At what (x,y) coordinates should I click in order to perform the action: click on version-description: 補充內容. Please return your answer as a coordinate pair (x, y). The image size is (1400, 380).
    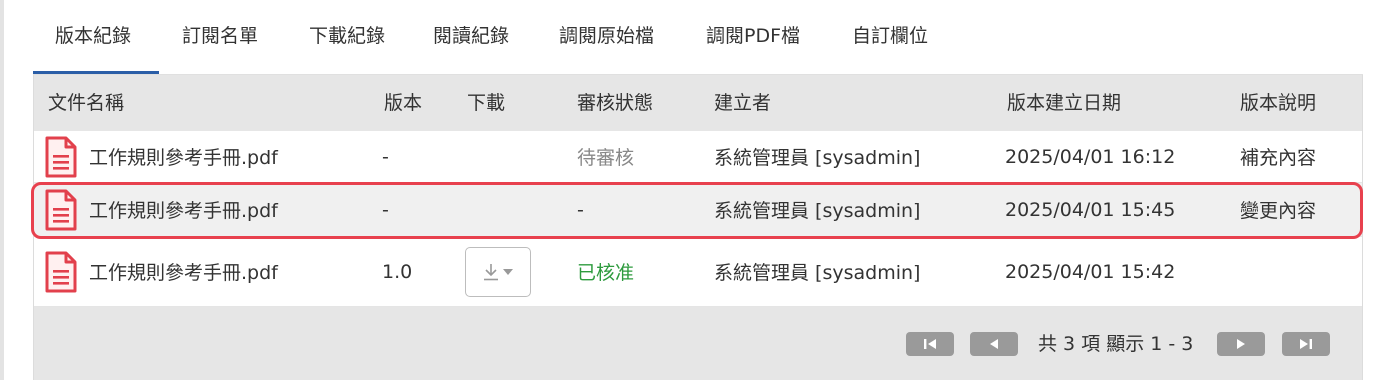
    Looking at the image, I should click on (1278, 158).